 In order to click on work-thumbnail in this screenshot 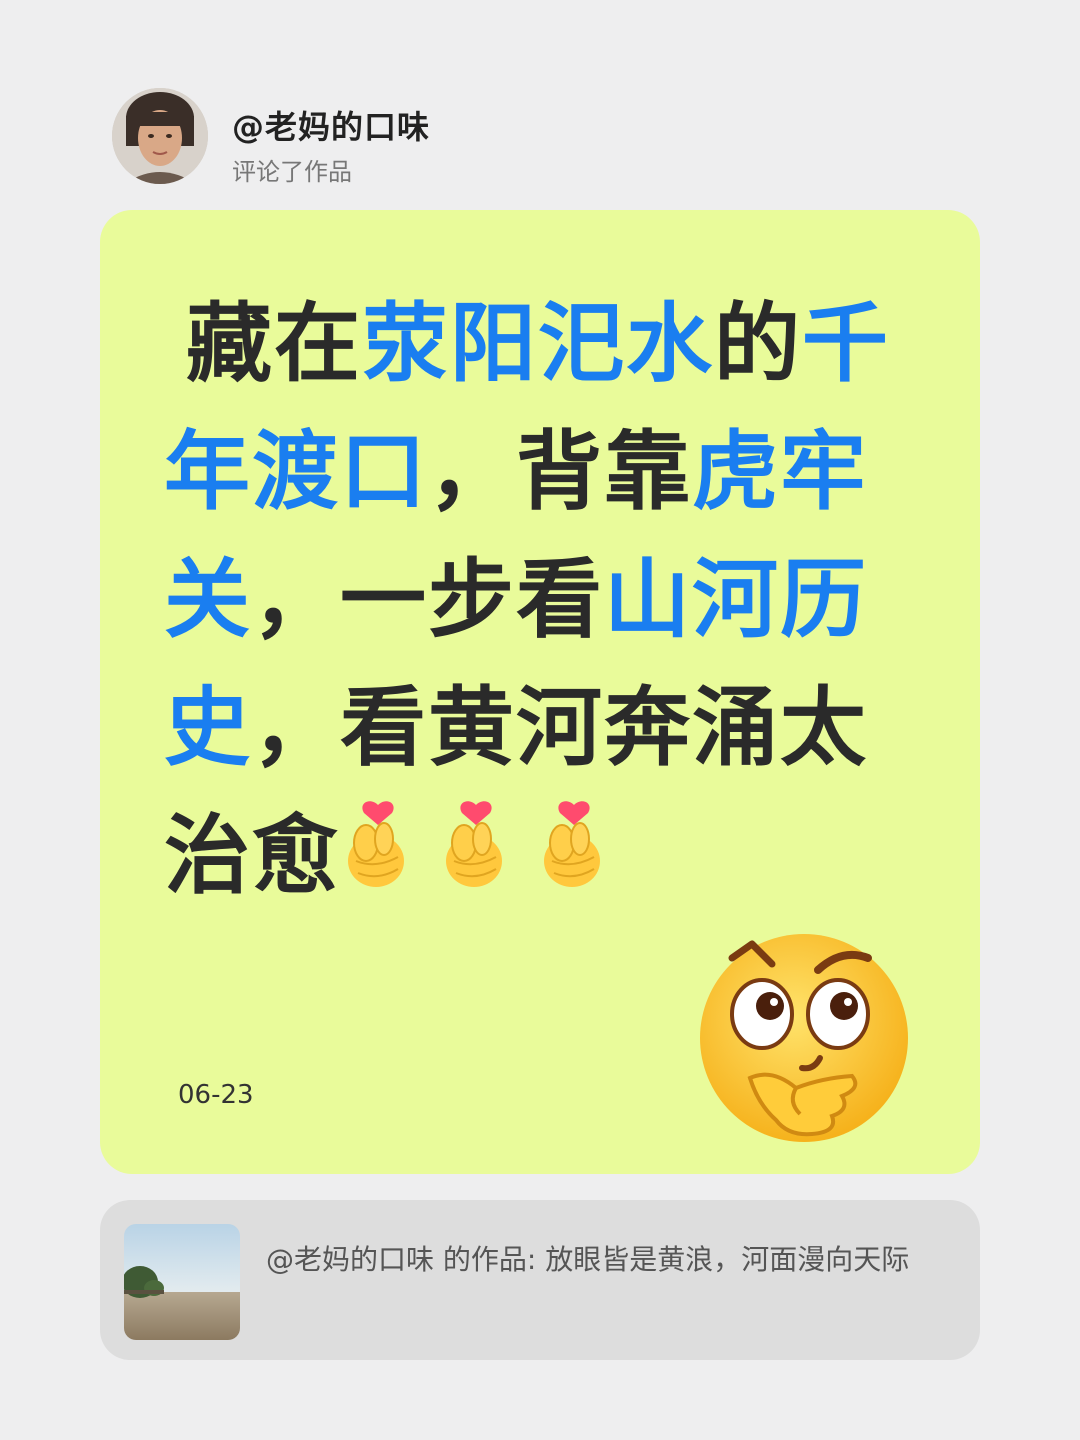, I will do `click(182, 1282)`.